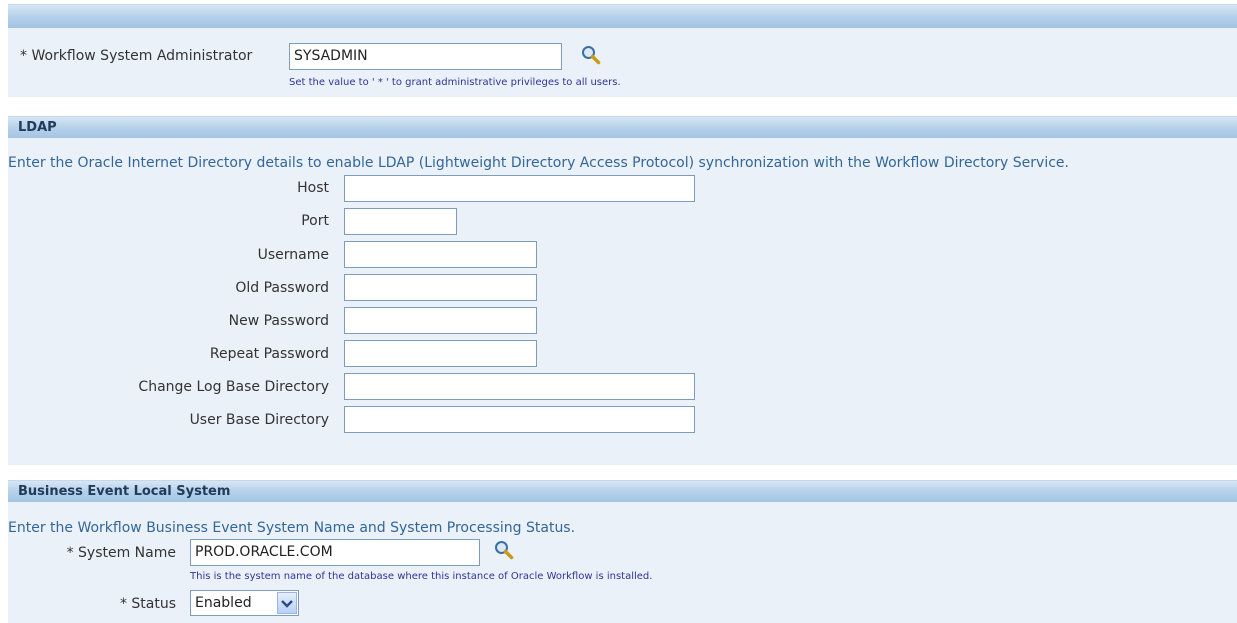 The width and height of the screenshot is (1237, 623). Describe the element at coordinates (223, 603) in the screenshot. I see `status-selected-value: Enabled` at that location.